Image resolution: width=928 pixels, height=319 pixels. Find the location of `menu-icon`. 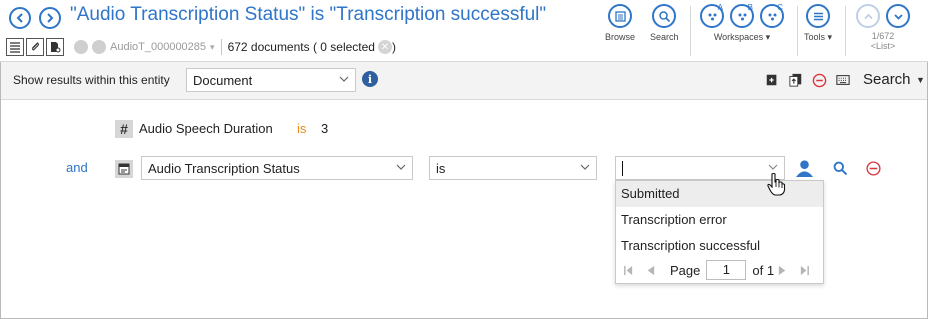

menu-icon is located at coordinates (818, 16).